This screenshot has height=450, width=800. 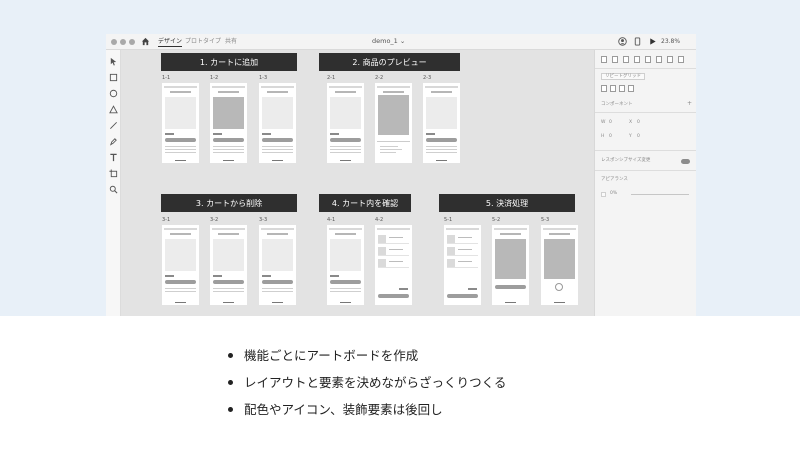 I want to click on boolean-intersect-icon, so click(x=622, y=88).